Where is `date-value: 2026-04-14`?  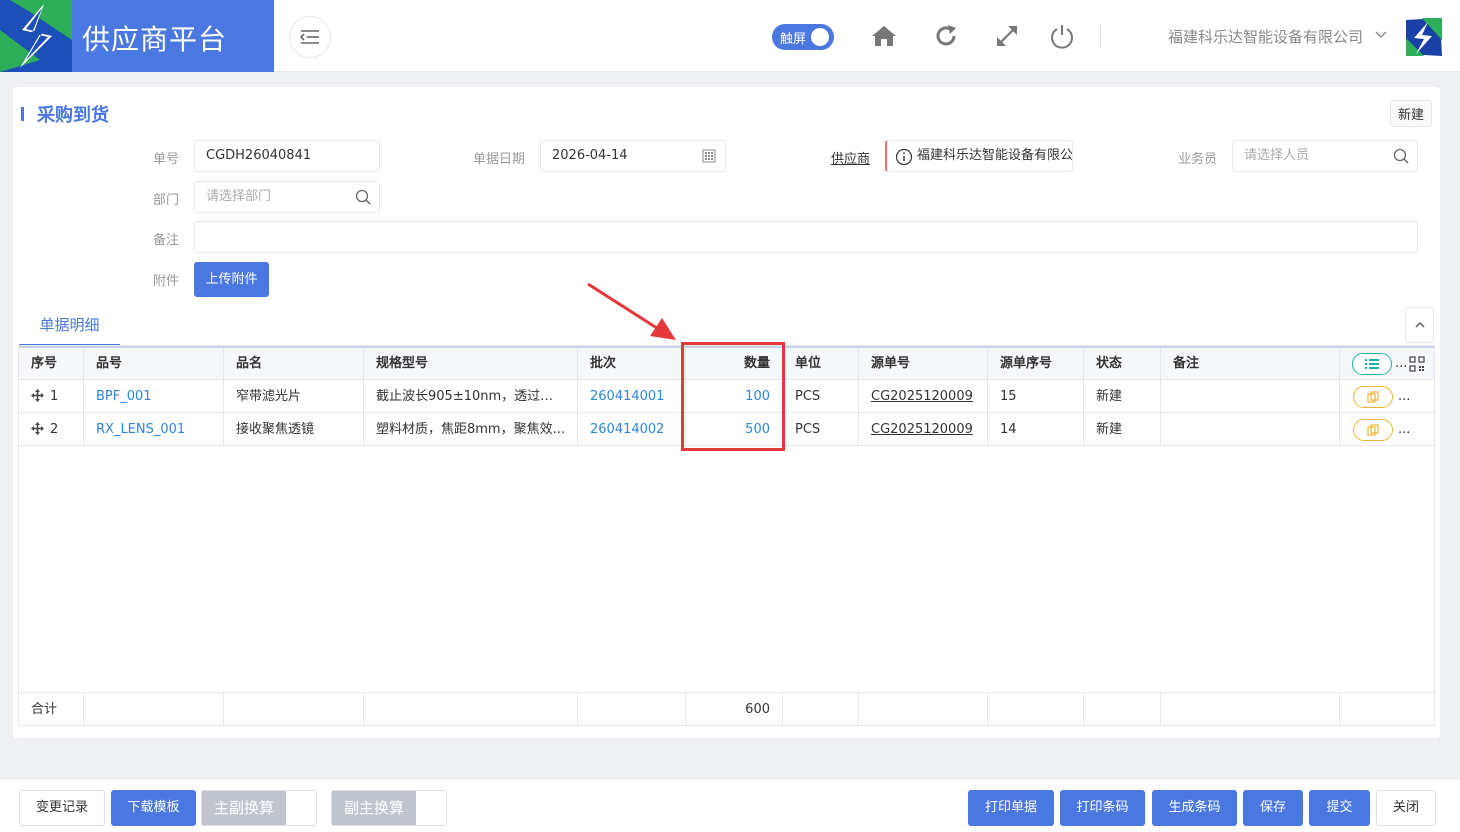
date-value: 2026-04-14 is located at coordinates (590, 155).